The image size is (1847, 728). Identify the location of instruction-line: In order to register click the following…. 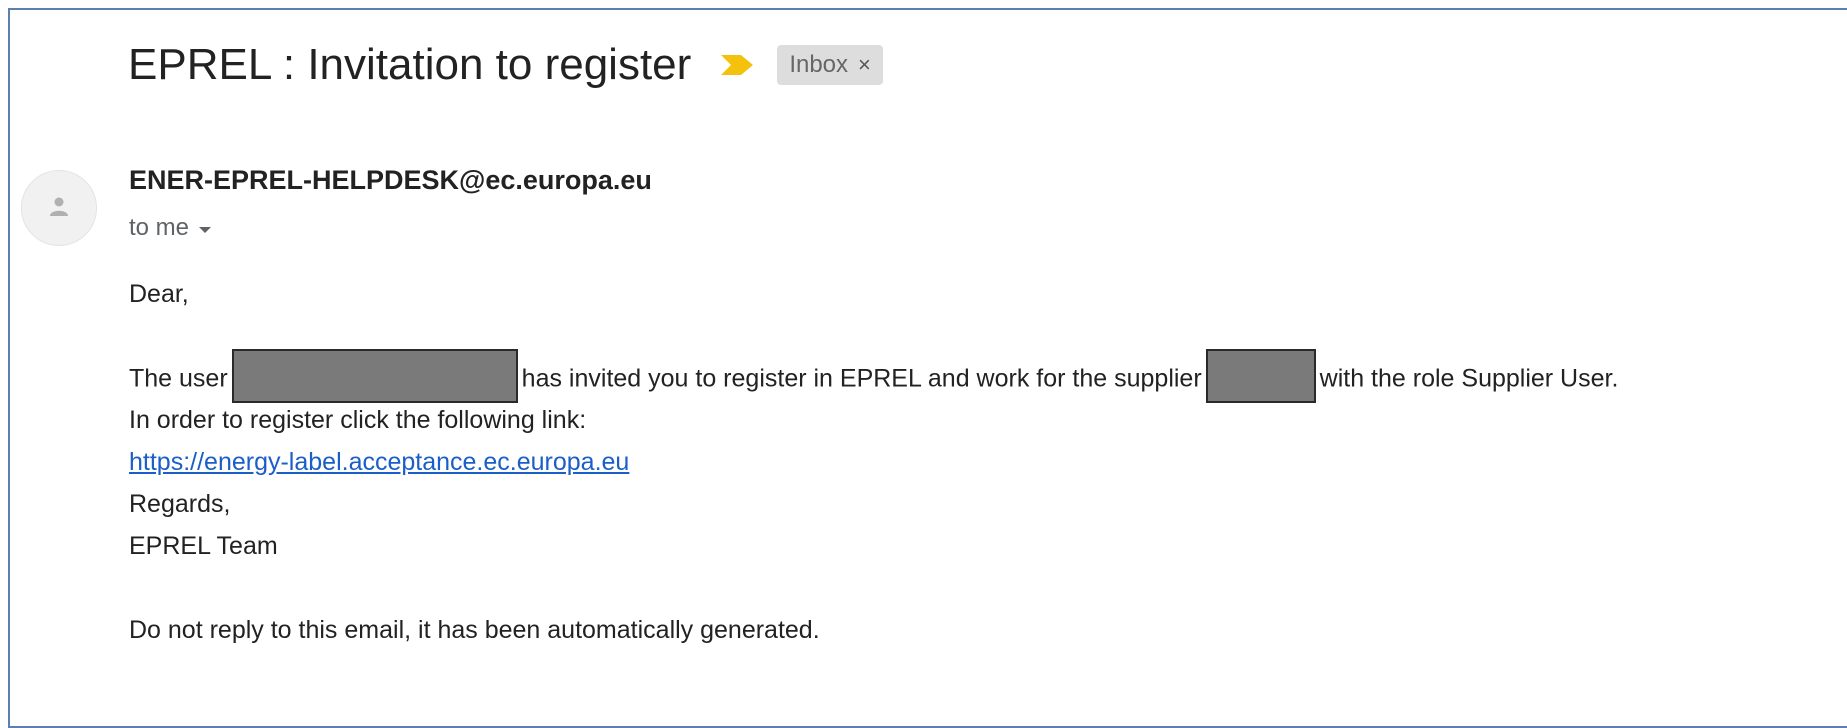
(358, 420).